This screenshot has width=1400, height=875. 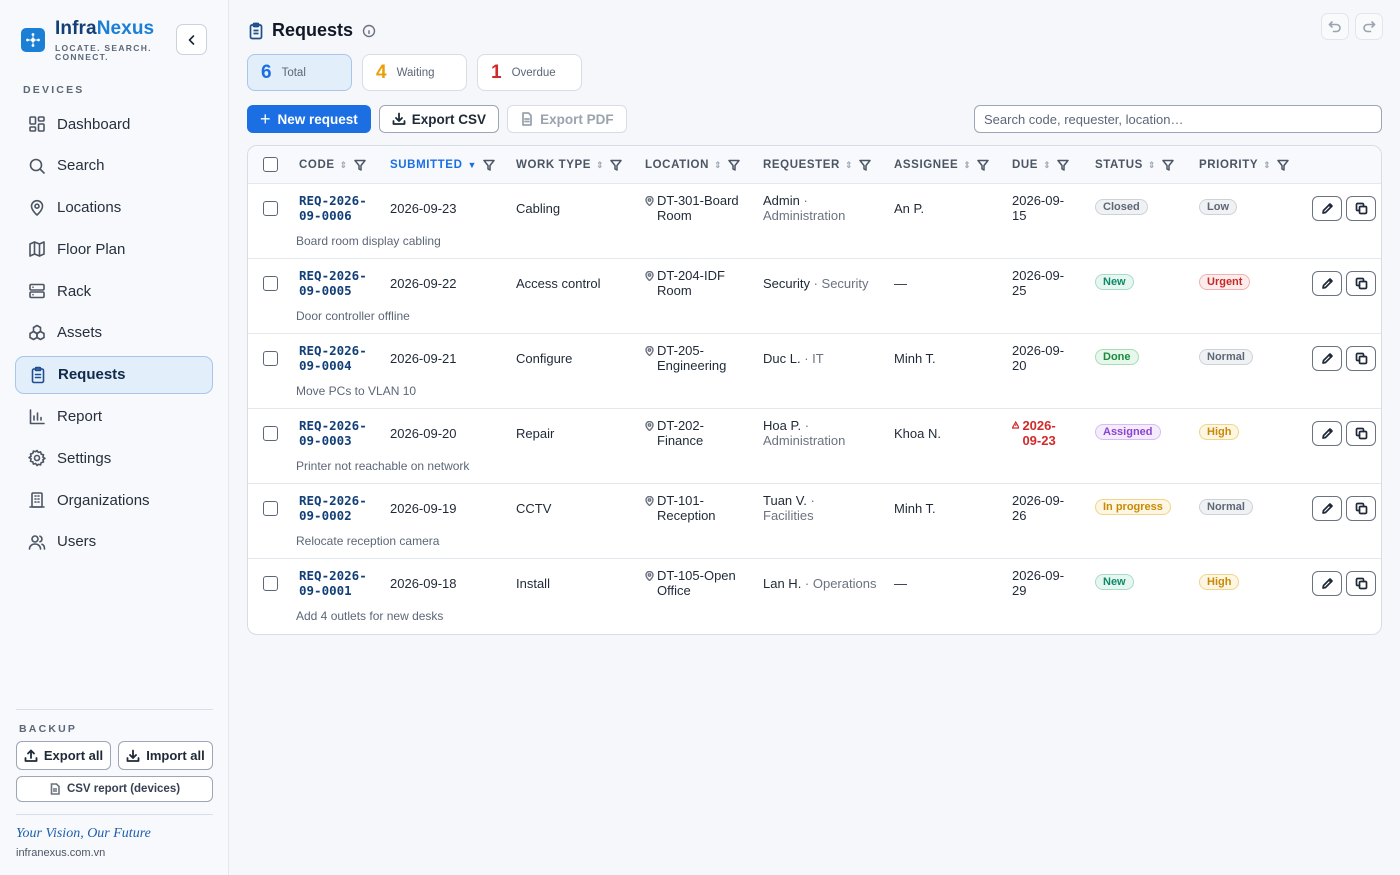 I want to click on column-header-submitted: SUBMITTED ▼, so click(x=442, y=165).